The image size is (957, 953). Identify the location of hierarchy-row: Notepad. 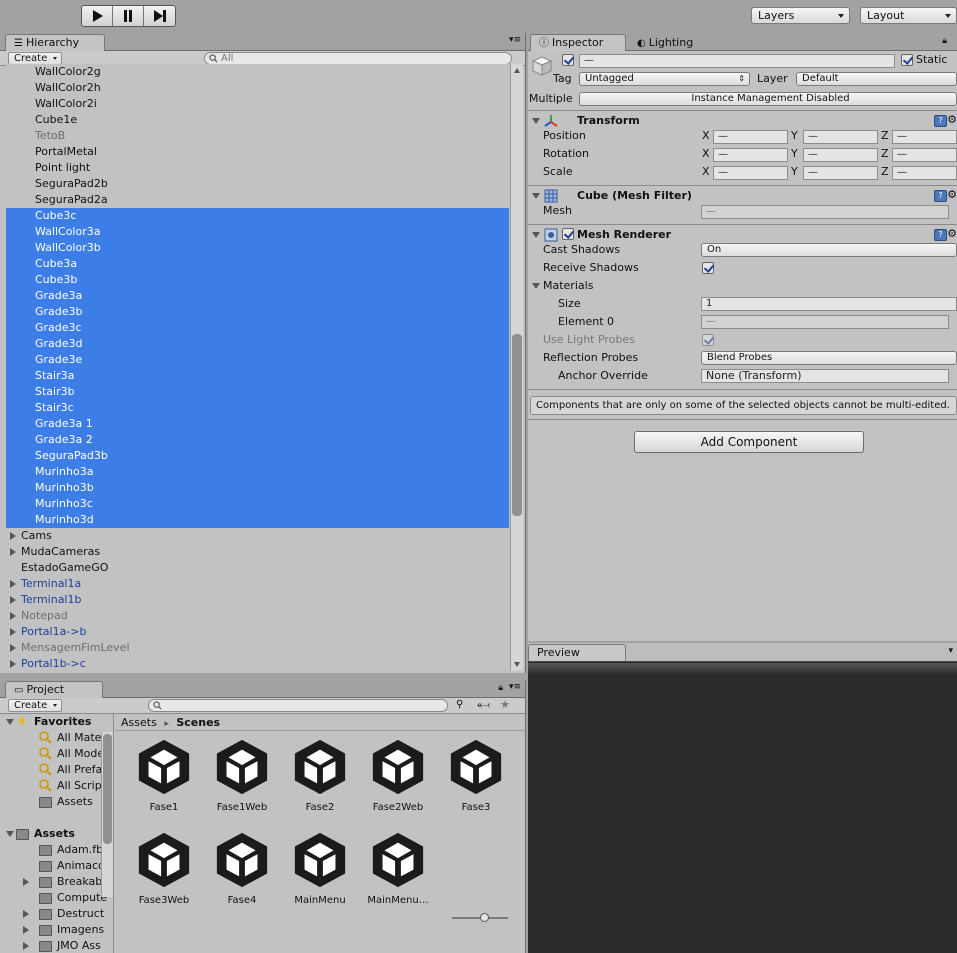
(257, 616).